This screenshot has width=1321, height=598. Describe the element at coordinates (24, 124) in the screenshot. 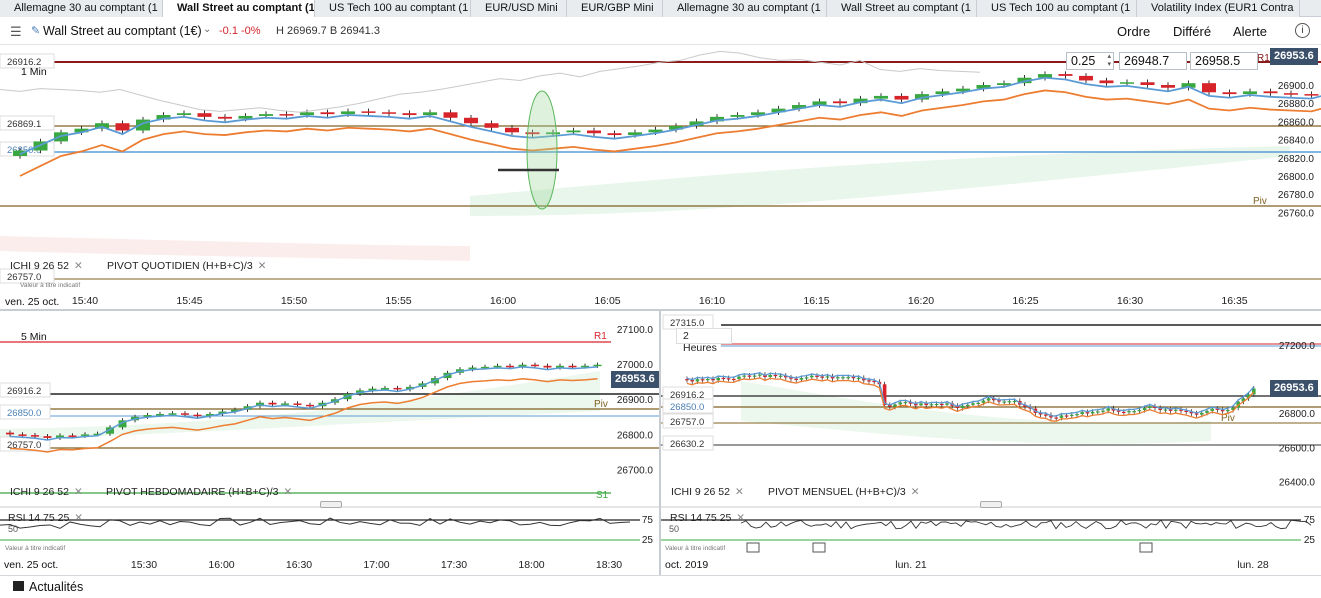

I see `level-tag-text: 26869.1` at that location.